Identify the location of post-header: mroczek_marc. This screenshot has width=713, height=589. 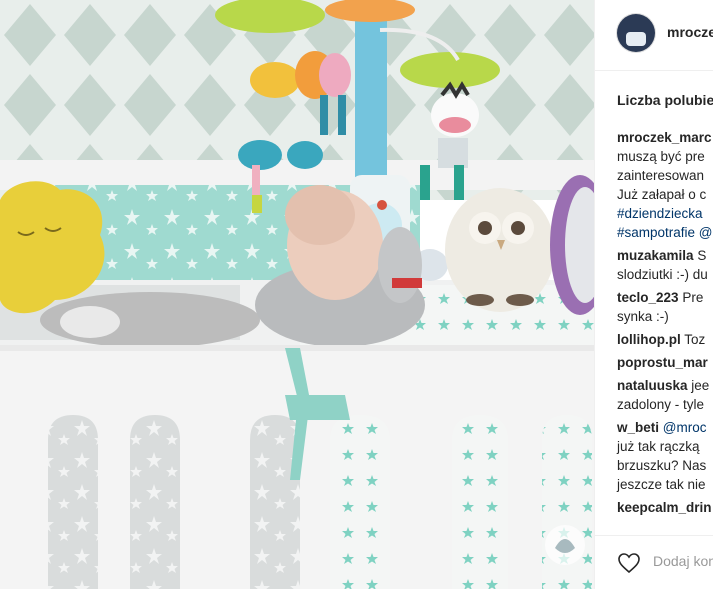
(654, 35).